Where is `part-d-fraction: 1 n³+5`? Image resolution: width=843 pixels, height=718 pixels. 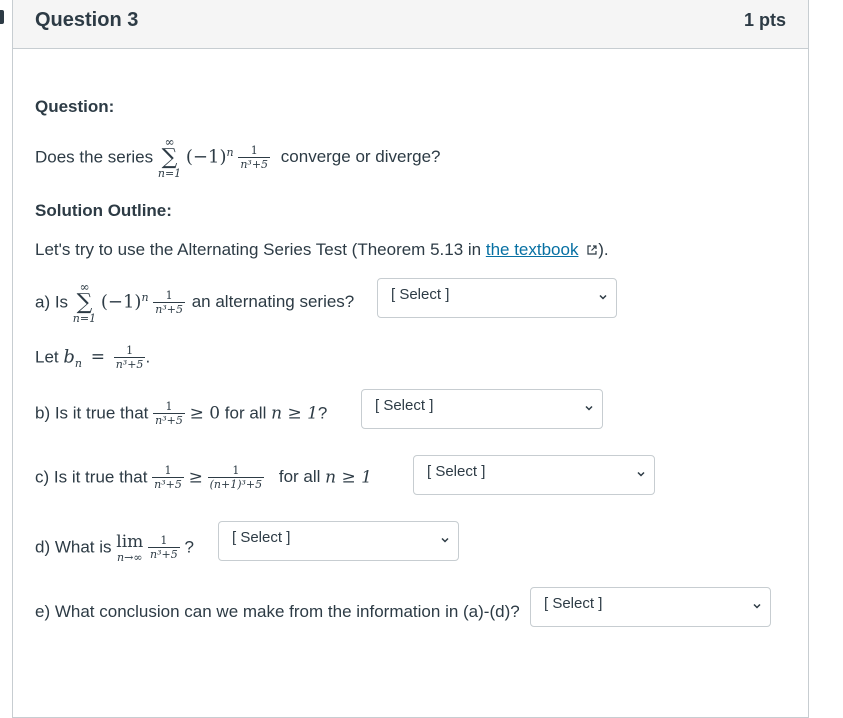 part-d-fraction: 1 n³+5 is located at coordinates (164, 548).